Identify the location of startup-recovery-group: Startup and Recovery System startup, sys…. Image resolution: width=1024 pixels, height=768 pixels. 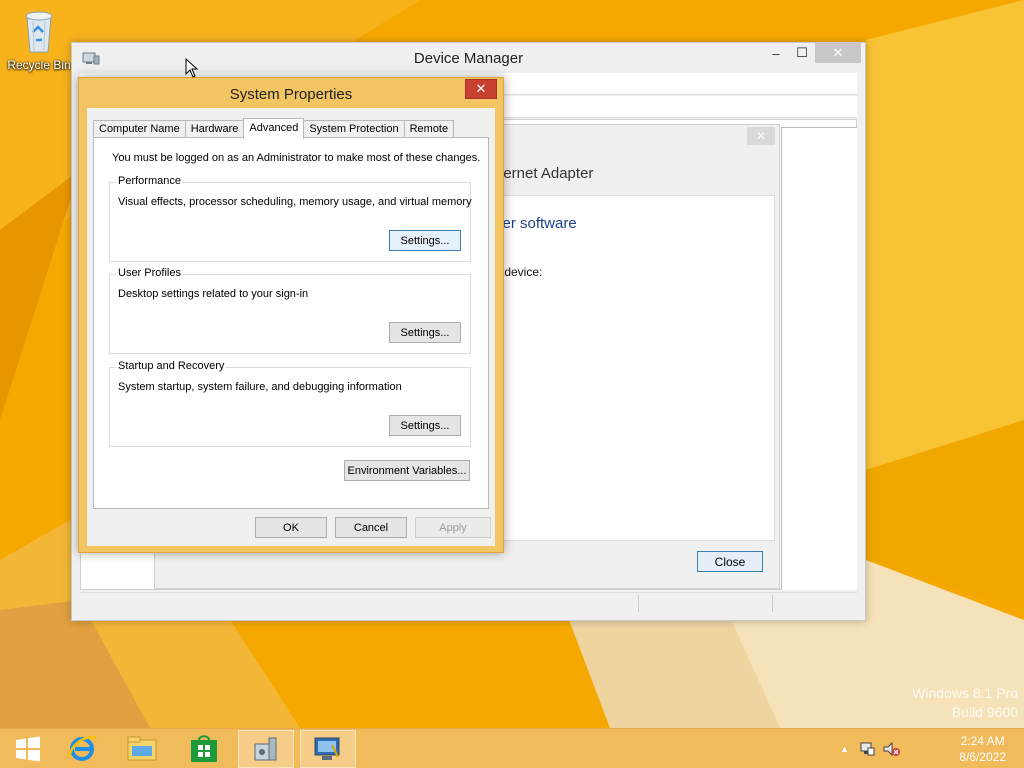
(290, 403).